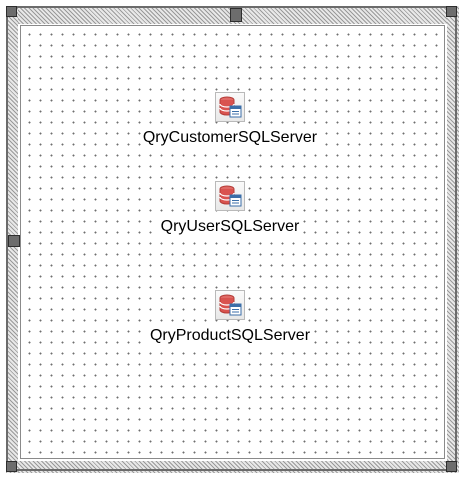  I want to click on resize-handle-bottom-left, so click(11, 466).